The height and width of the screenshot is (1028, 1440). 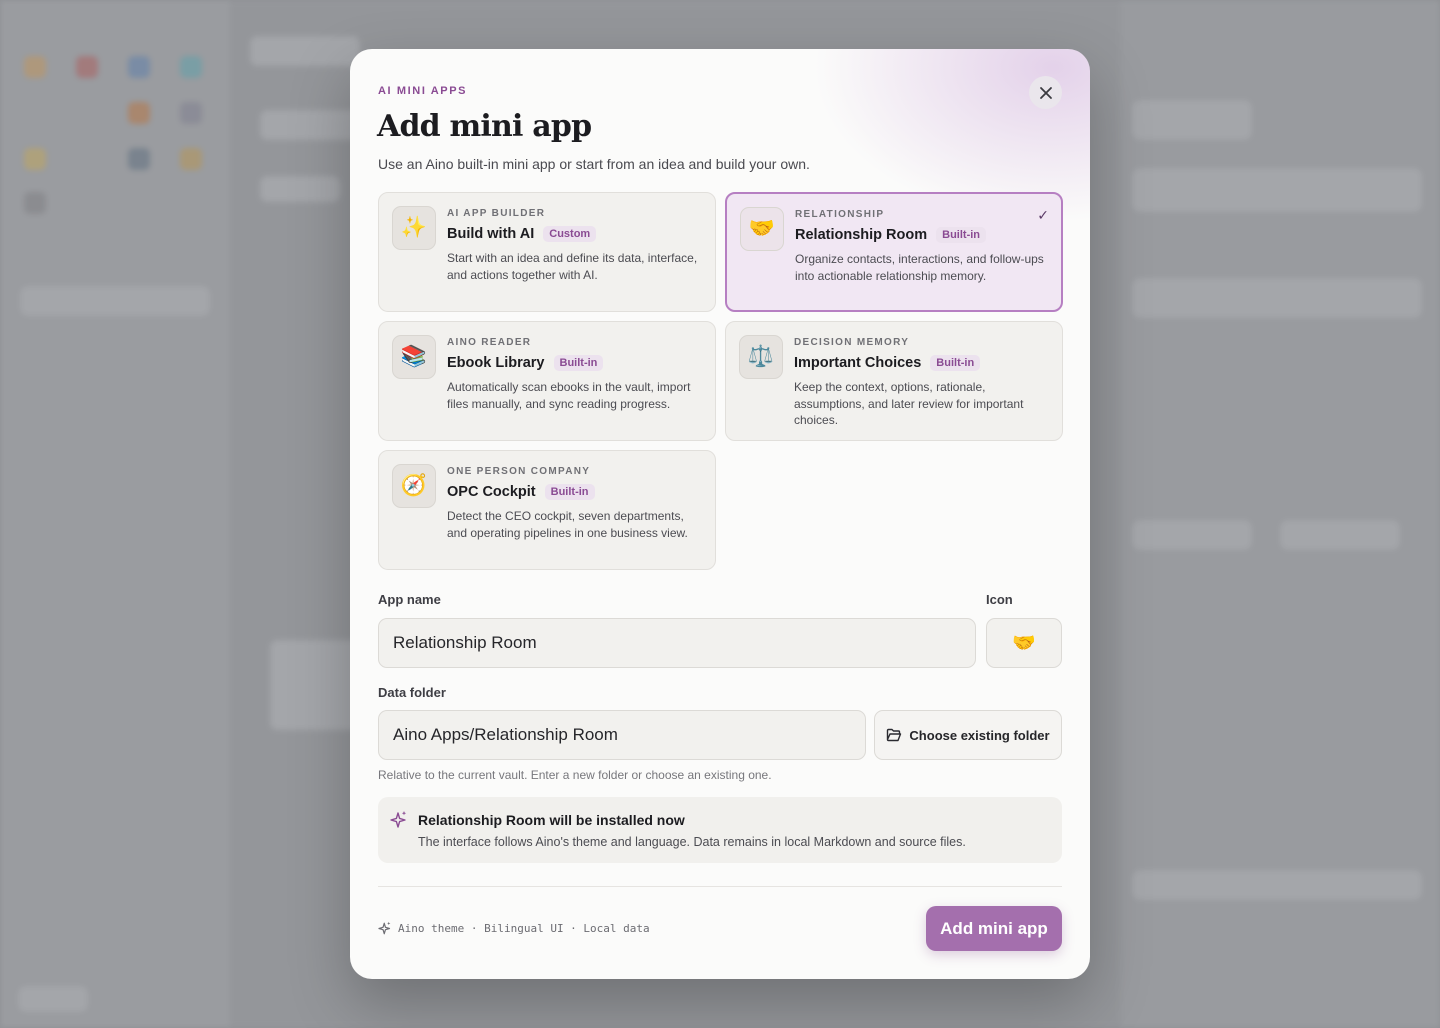 What do you see at coordinates (491, 234) in the screenshot?
I see `card-name: Build with AI` at bounding box center [491, 234].